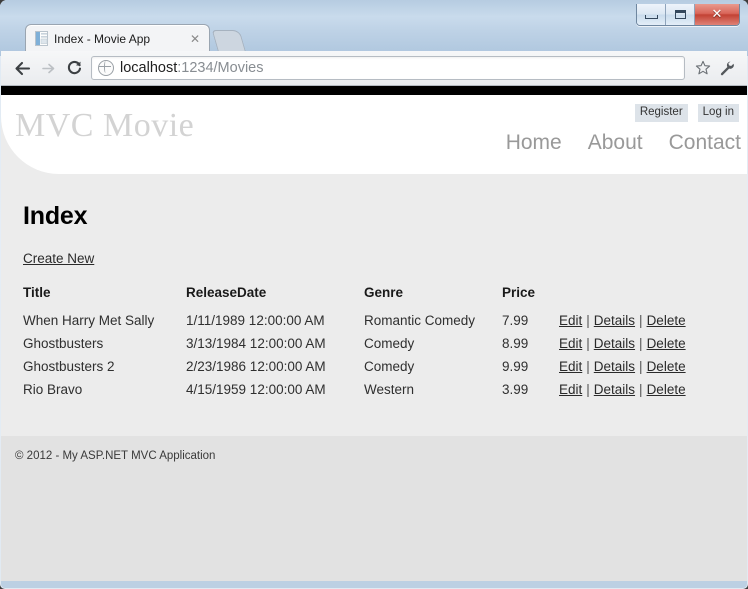  What do you see at coordinates (106, 68) in the screenshot?
I see `globe-icon` at bounding box center [106, 68].